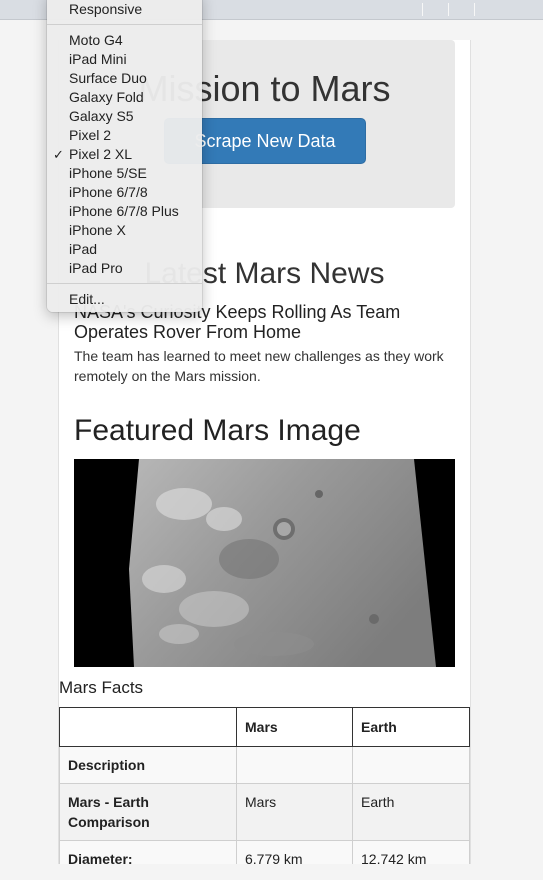  What do you see at coordinates (124, 135) in the screenshot?
I see `menu-item-pixel-2: Pixel 2` at bounding box center [124, 135].